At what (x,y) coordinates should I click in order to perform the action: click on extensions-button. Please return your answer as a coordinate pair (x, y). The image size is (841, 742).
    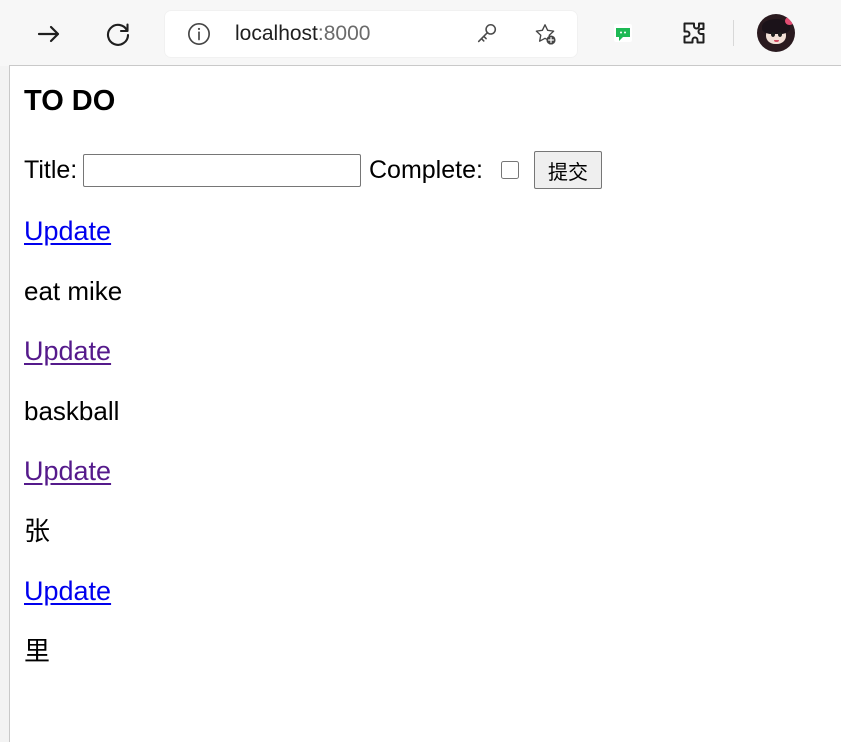
    Looking at the image, I should click on (694, 33).